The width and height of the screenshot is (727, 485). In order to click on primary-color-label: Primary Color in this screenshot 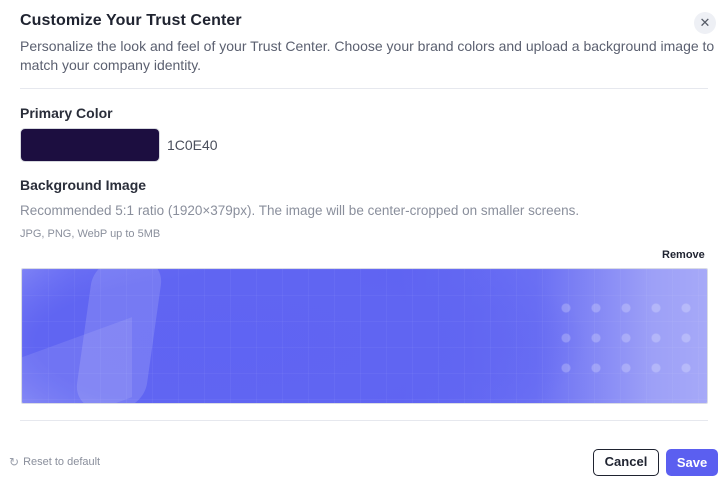, I will do `click(66, 113)`.